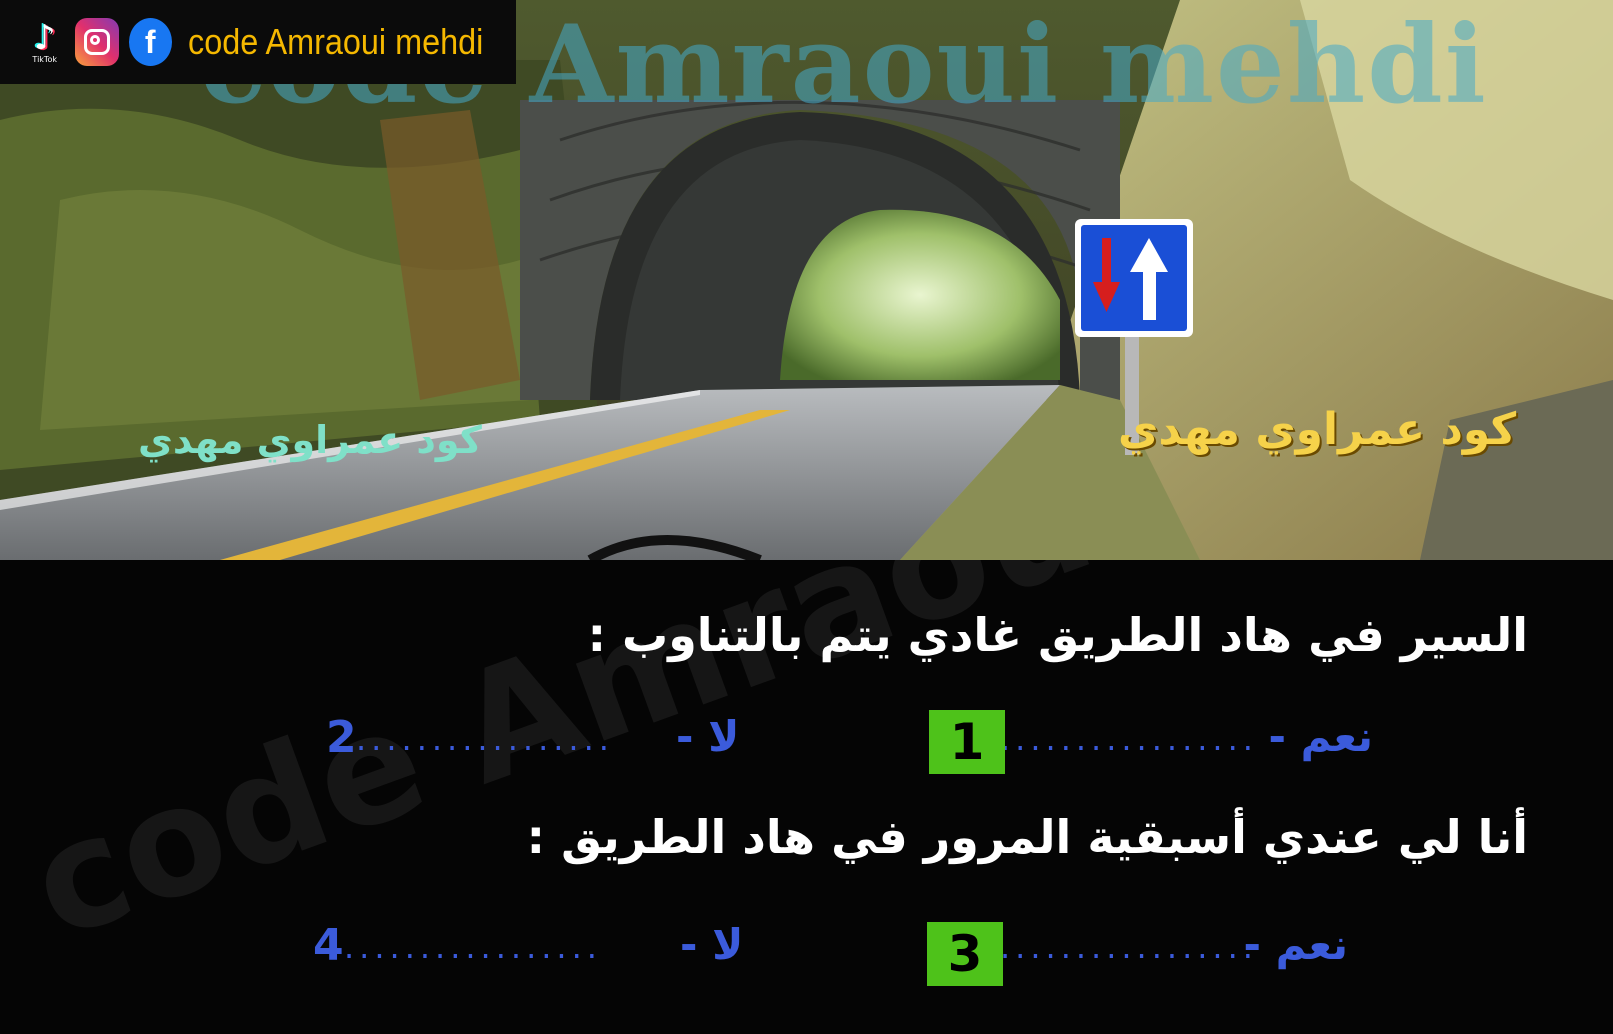 The height and width of the screenshot is (1034, 1613). I want to click on social-header: ♪ TikTok f code Amraoui mehdi, so click(258, 42).